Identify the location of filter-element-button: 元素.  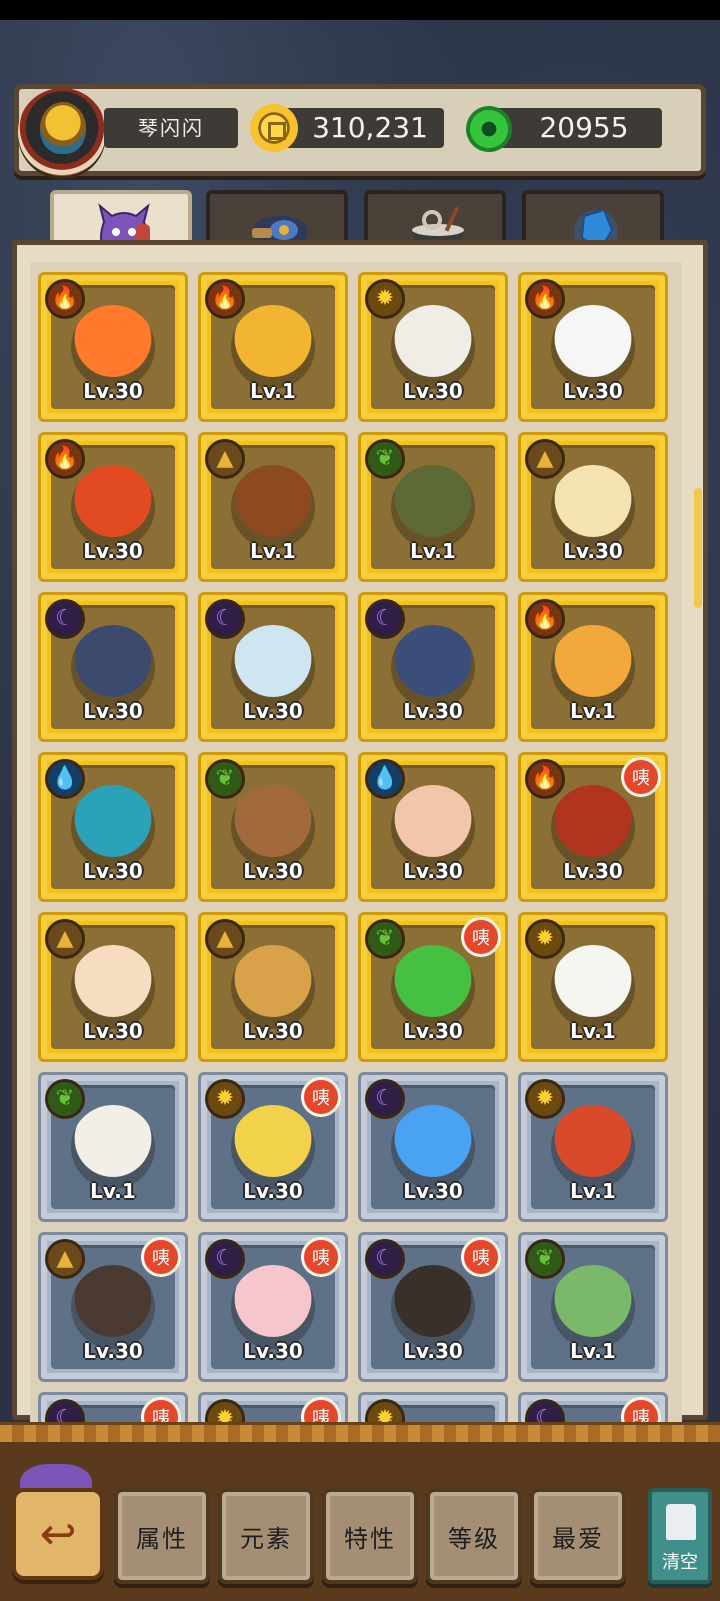
(266, 1536).